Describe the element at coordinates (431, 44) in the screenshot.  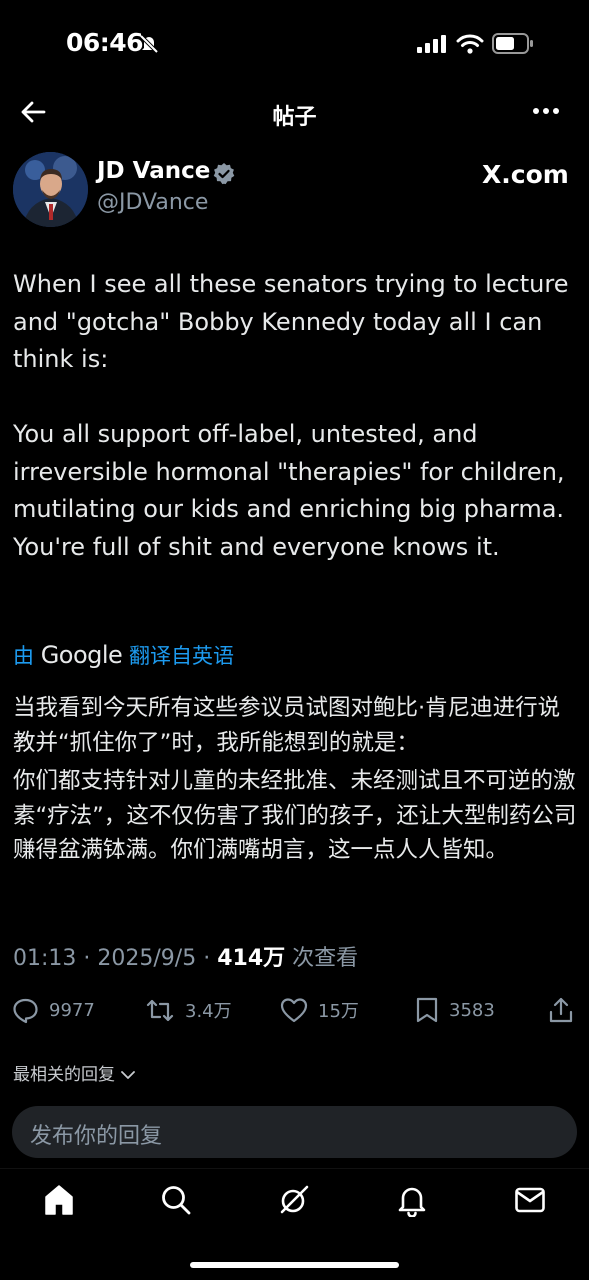
I see `cellular-signal-icon` at that location.